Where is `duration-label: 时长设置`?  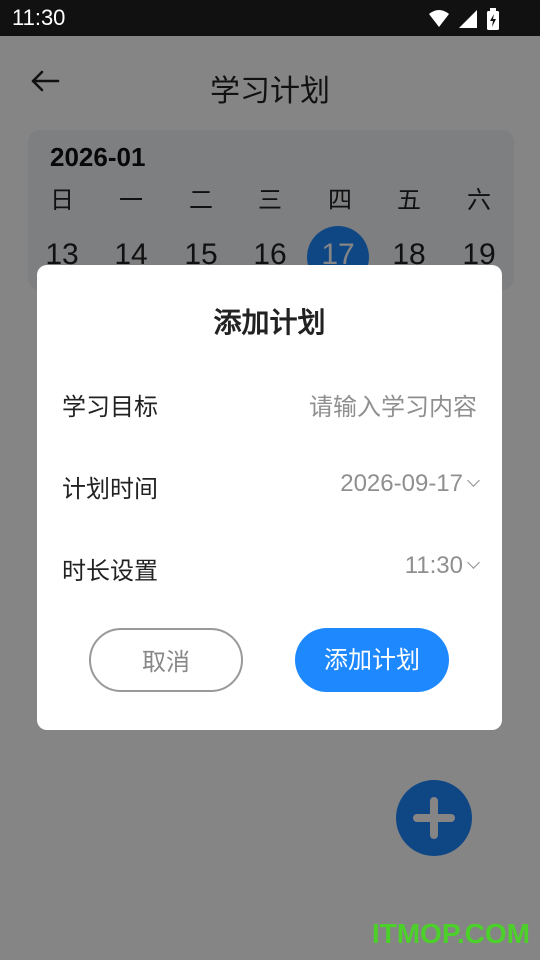
duration-label: 时长设置 is located at coordinates (110, 571).